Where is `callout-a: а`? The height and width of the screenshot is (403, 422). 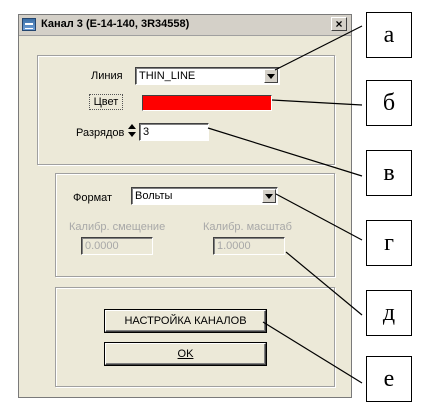 callout-a: а is located at coordinates (389, 35).